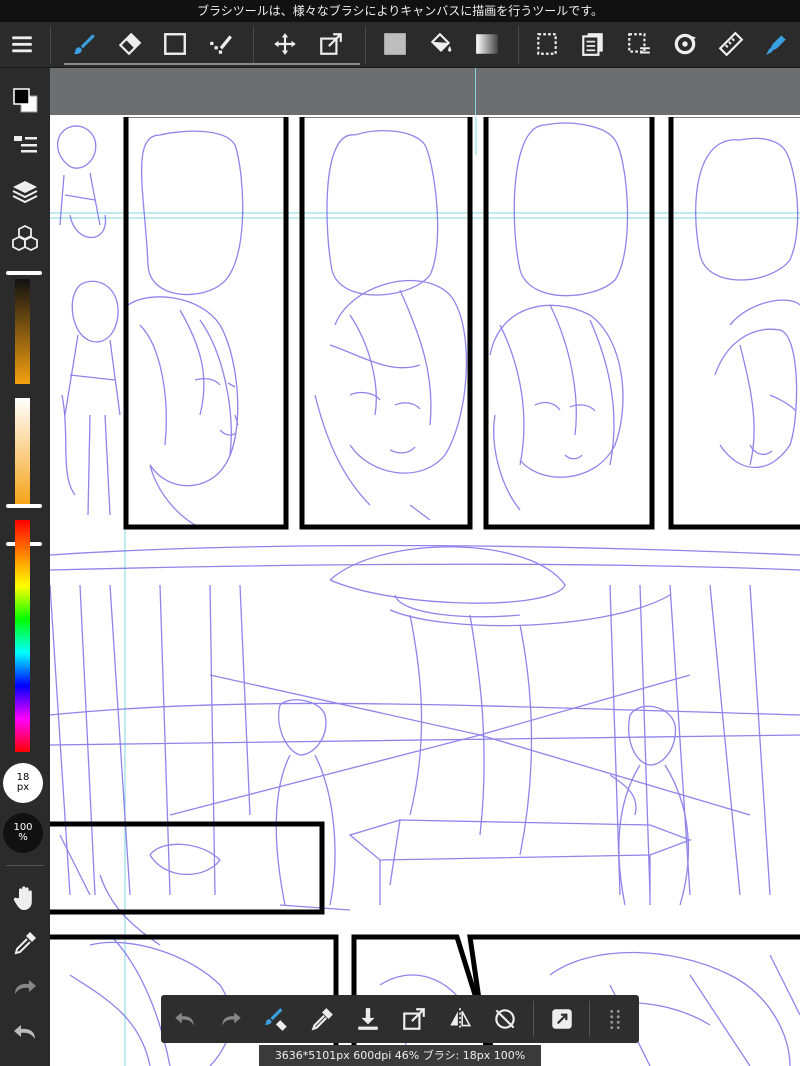 This screenshot has height=1066, width=800. I want to click on paint-bucket-icon, so click(441, 42).